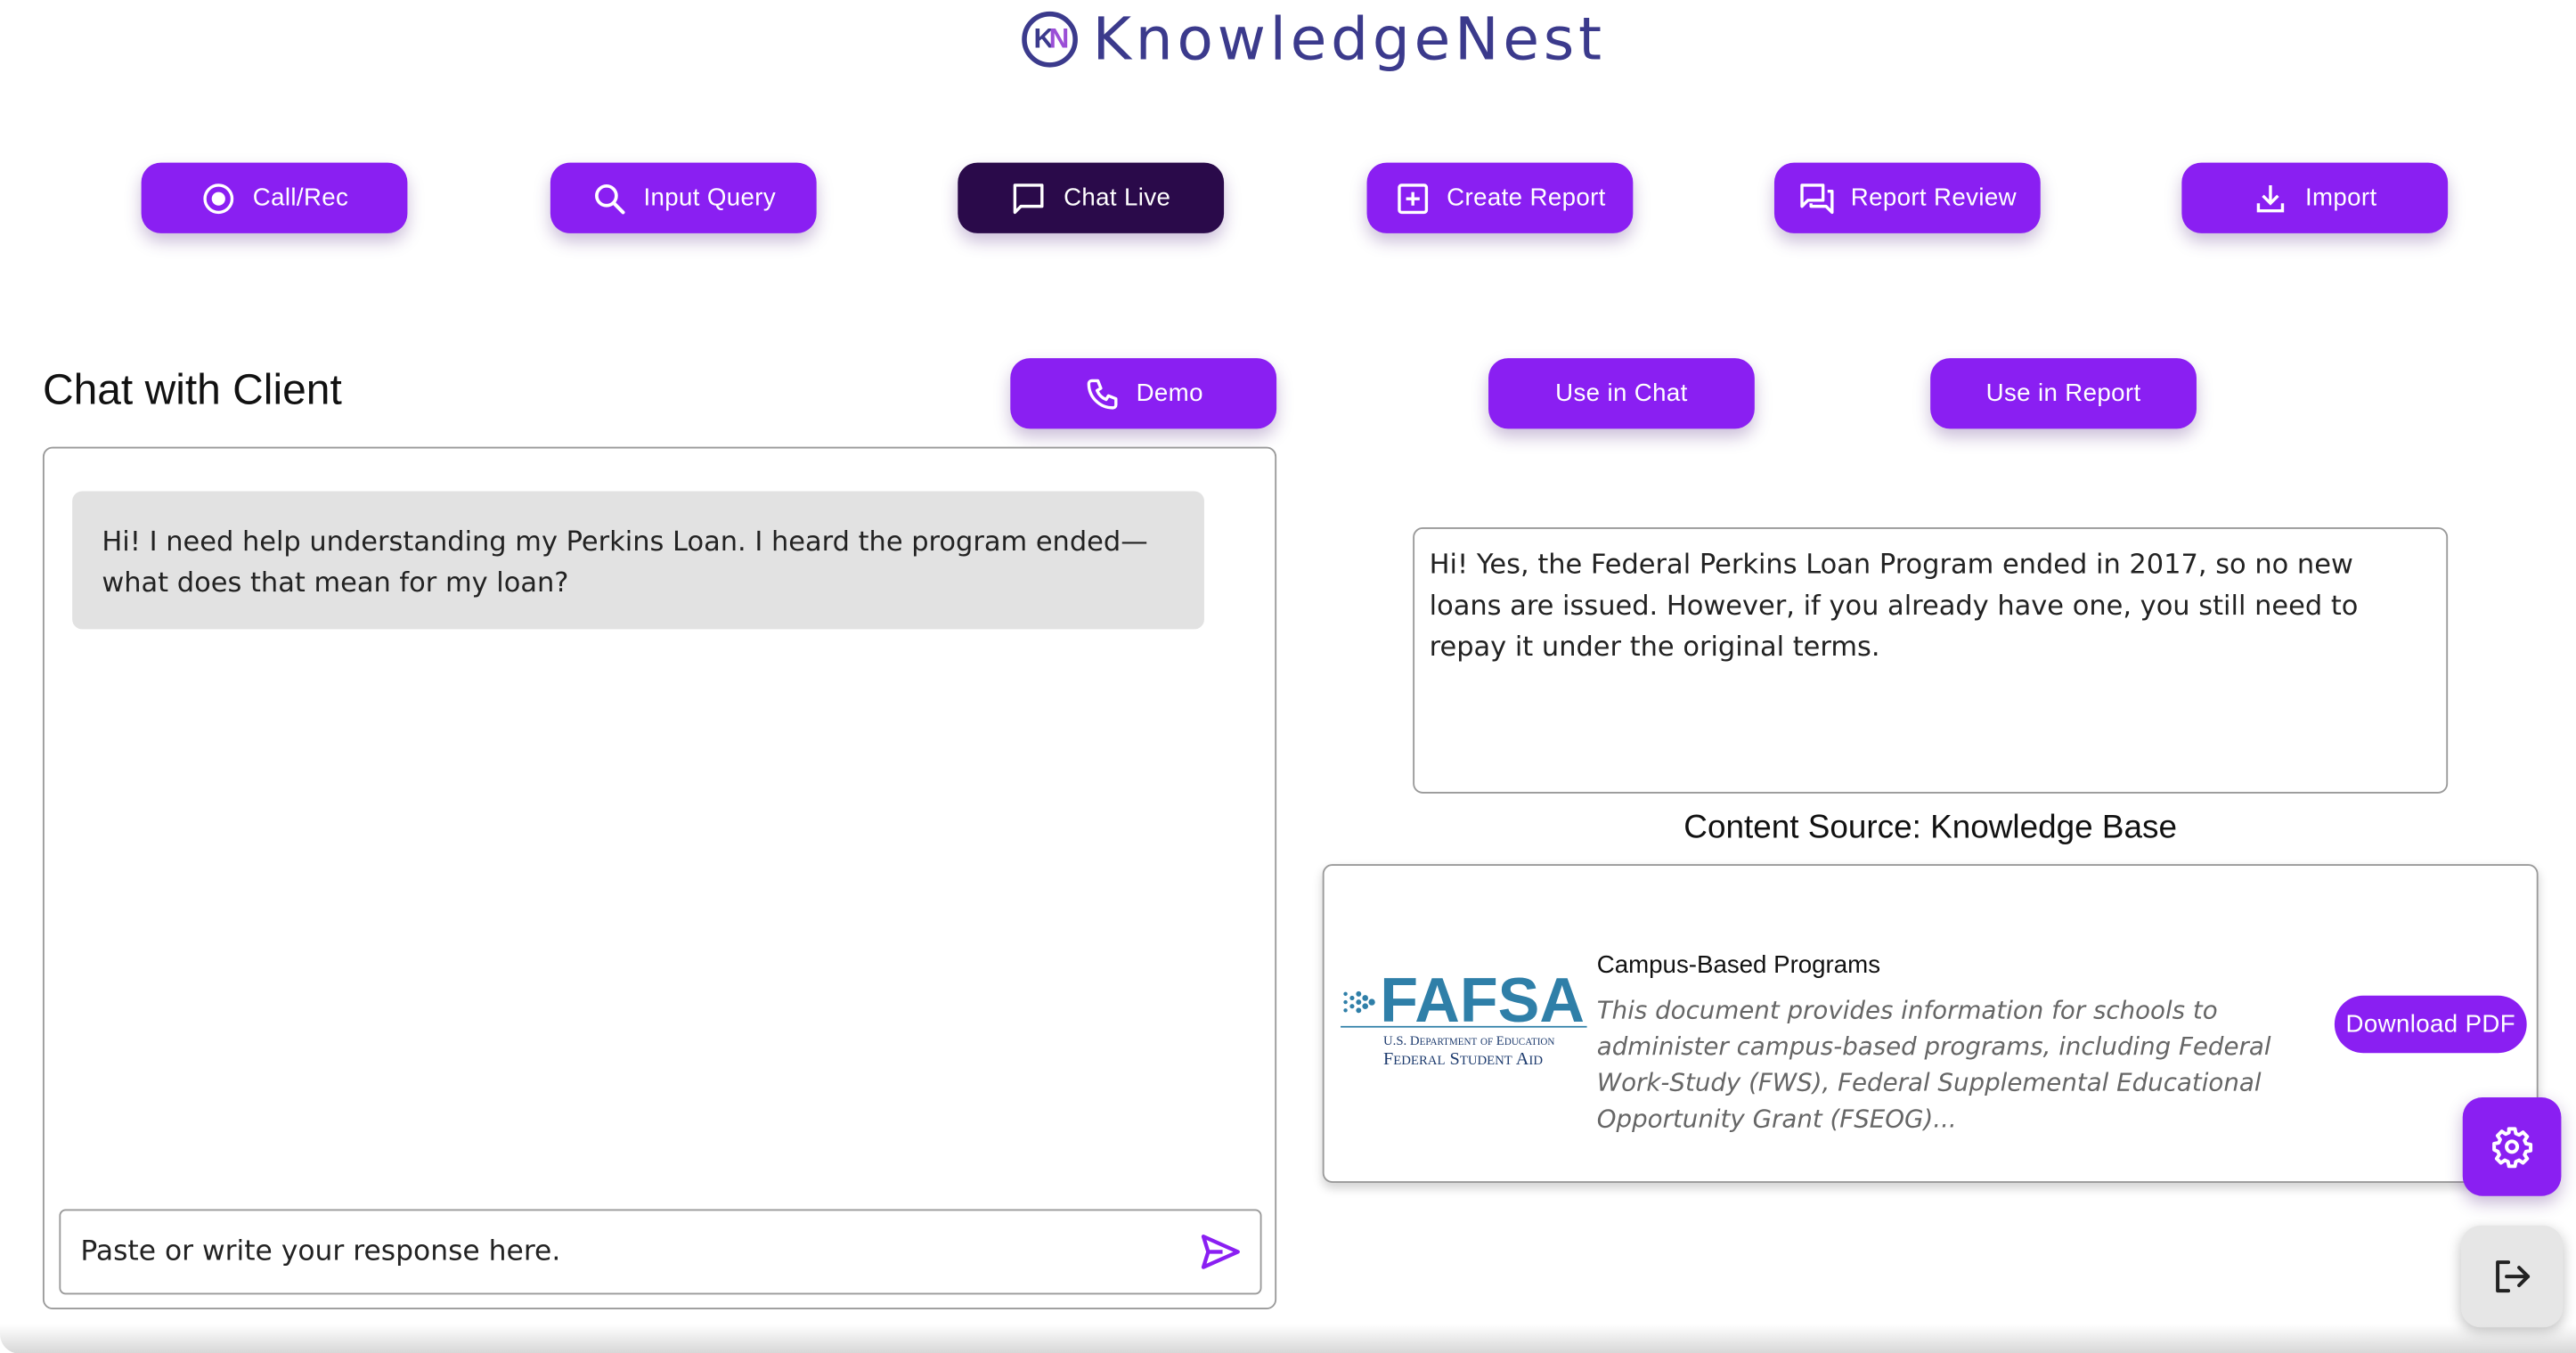  What do you see at coordinates (1221, 1252) in the screenshot?
I see `send-icon` at bounding box center [1221, 1252].